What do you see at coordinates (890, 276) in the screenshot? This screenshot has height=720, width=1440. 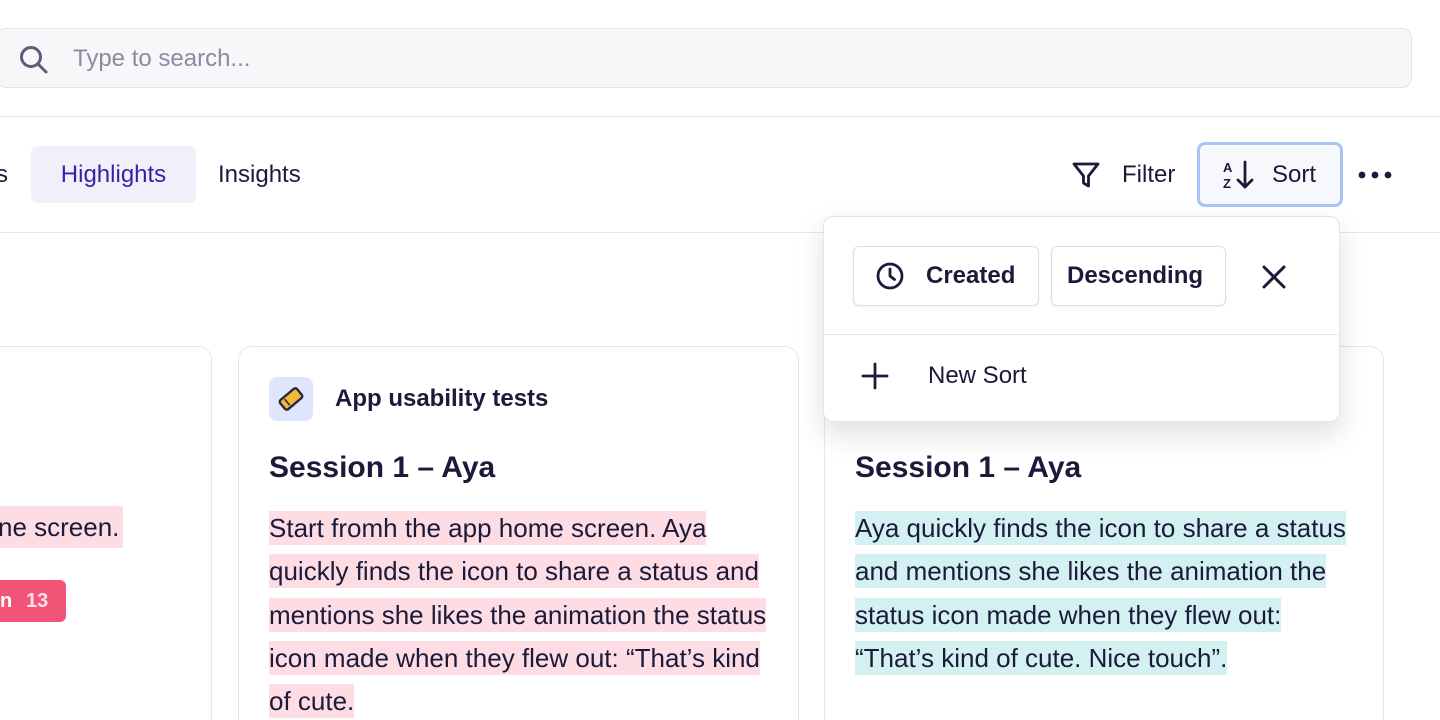 I see `clock-icon` at bounding box center [890, 276].